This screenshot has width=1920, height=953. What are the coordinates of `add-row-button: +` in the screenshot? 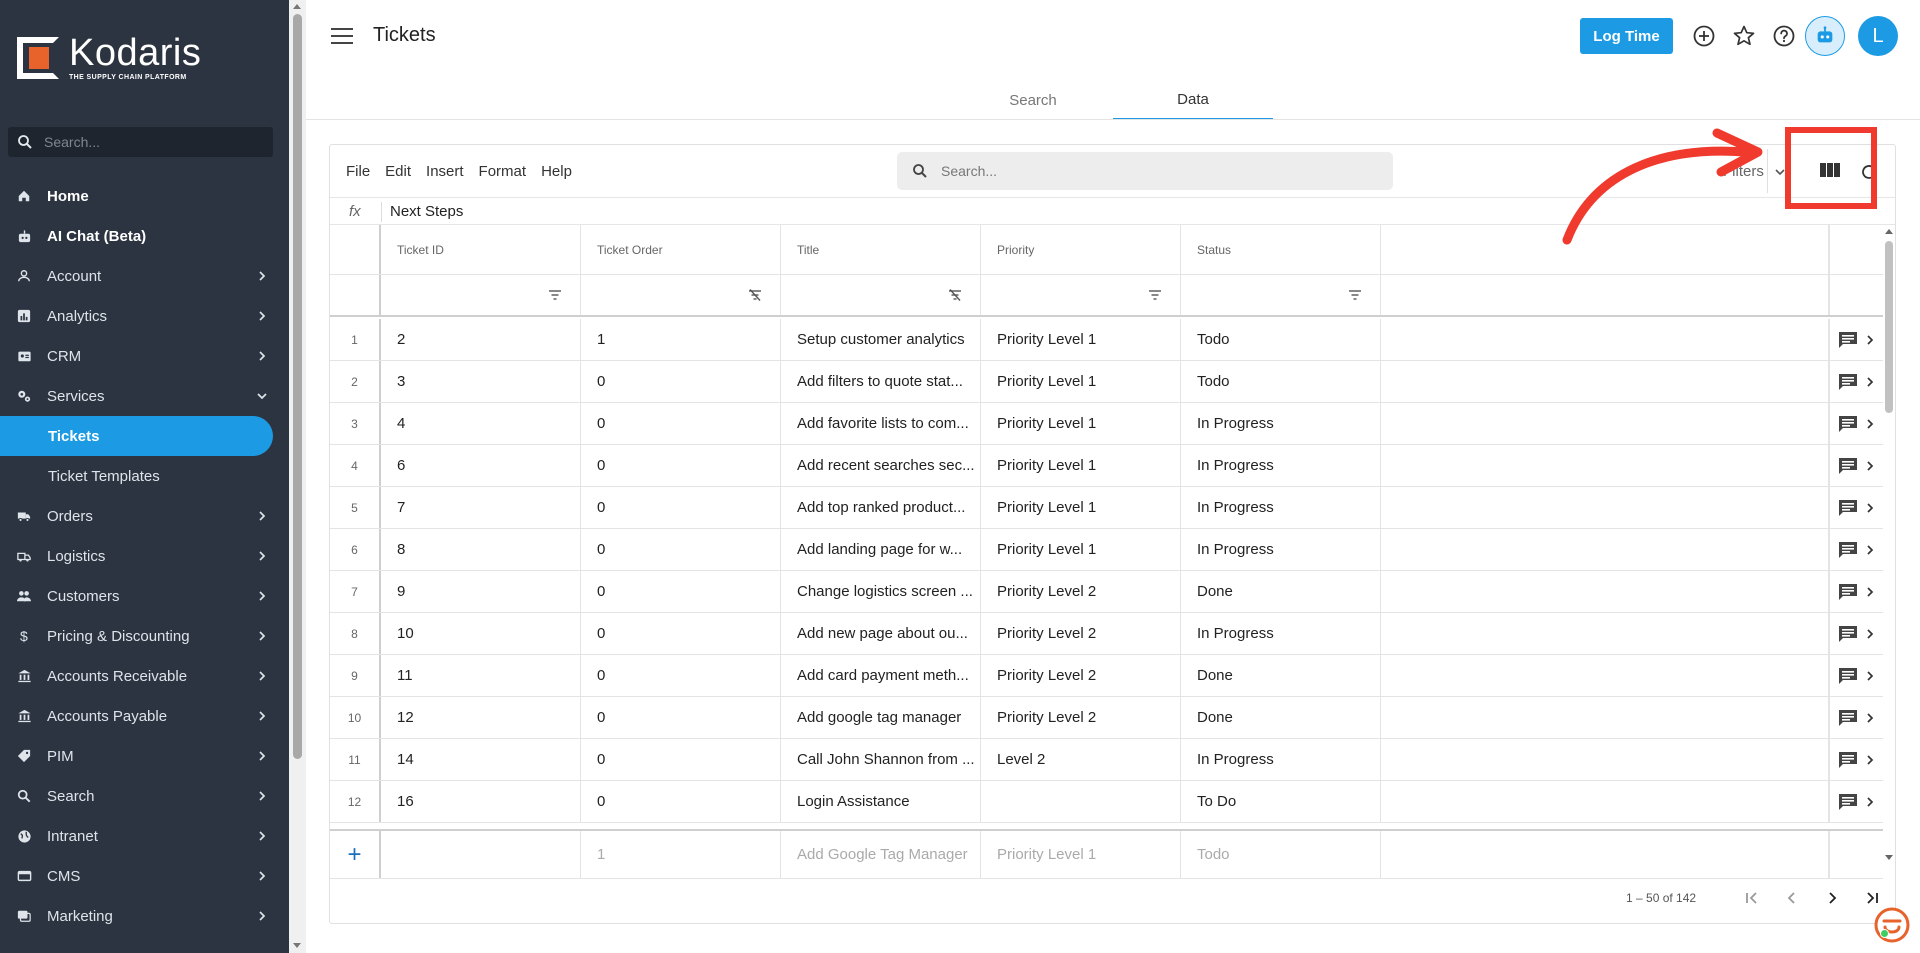 It's located at (355, 854).